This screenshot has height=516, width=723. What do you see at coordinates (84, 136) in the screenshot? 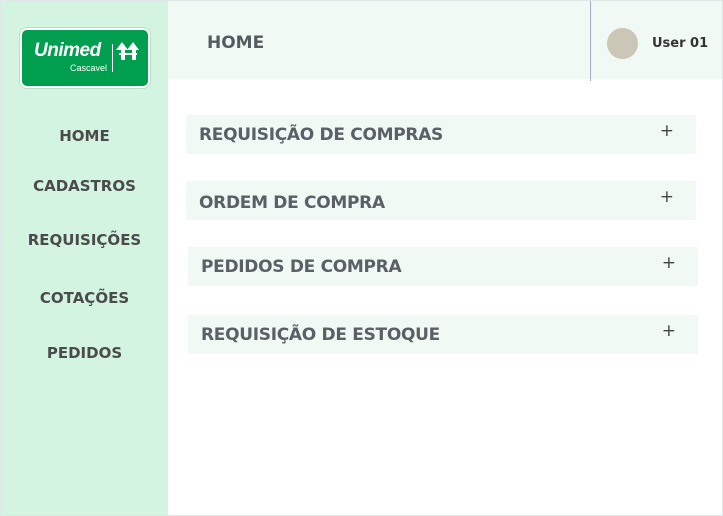
I see `sidebar-item-home: HOME` at bounding box center [84, 136].